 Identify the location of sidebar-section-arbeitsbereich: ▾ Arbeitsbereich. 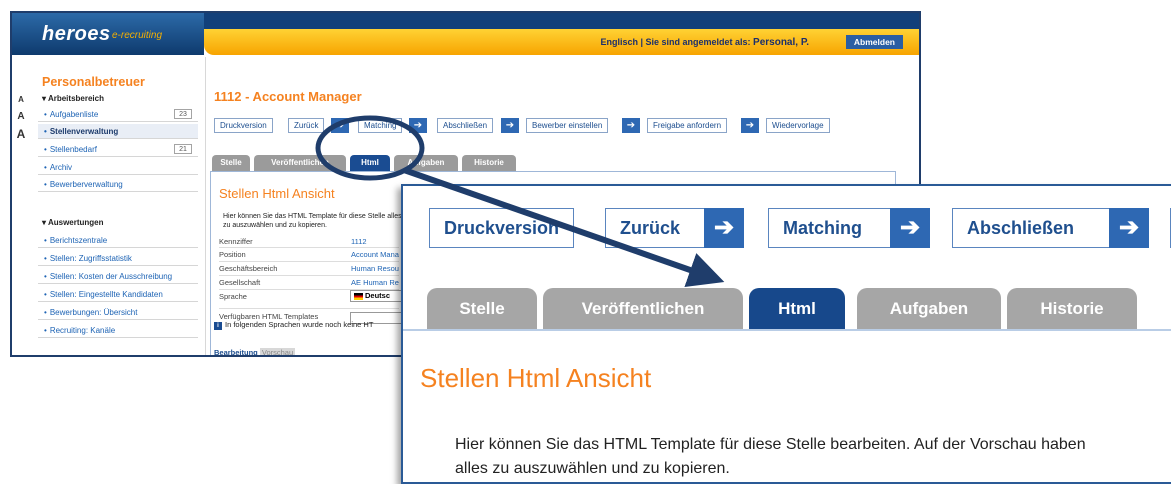
(73, 98).